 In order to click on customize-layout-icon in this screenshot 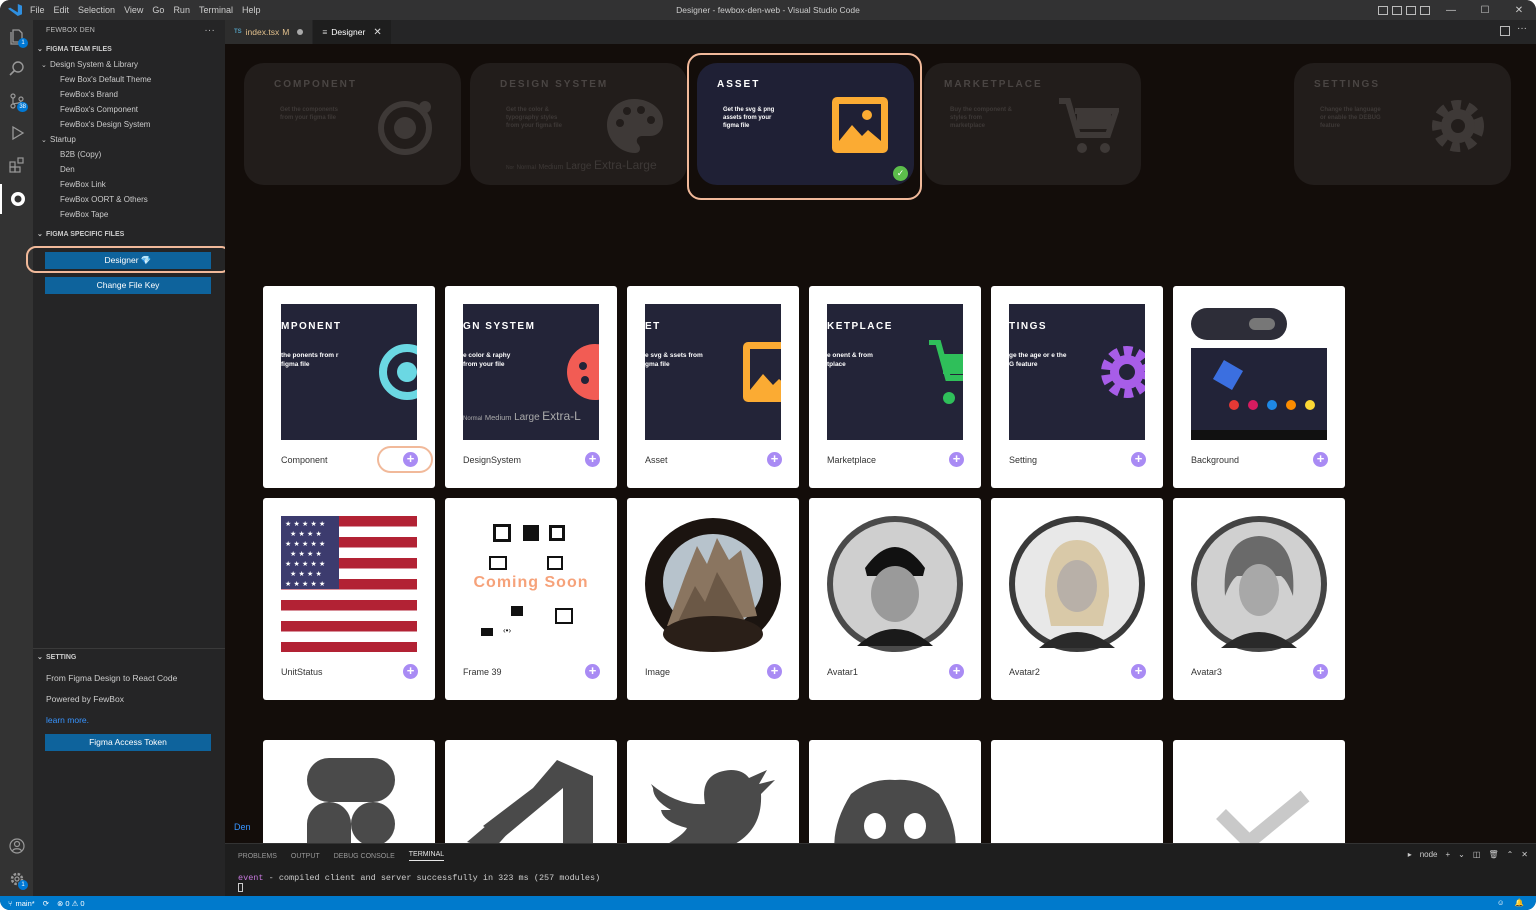, I will do `click(1425, 10)`.